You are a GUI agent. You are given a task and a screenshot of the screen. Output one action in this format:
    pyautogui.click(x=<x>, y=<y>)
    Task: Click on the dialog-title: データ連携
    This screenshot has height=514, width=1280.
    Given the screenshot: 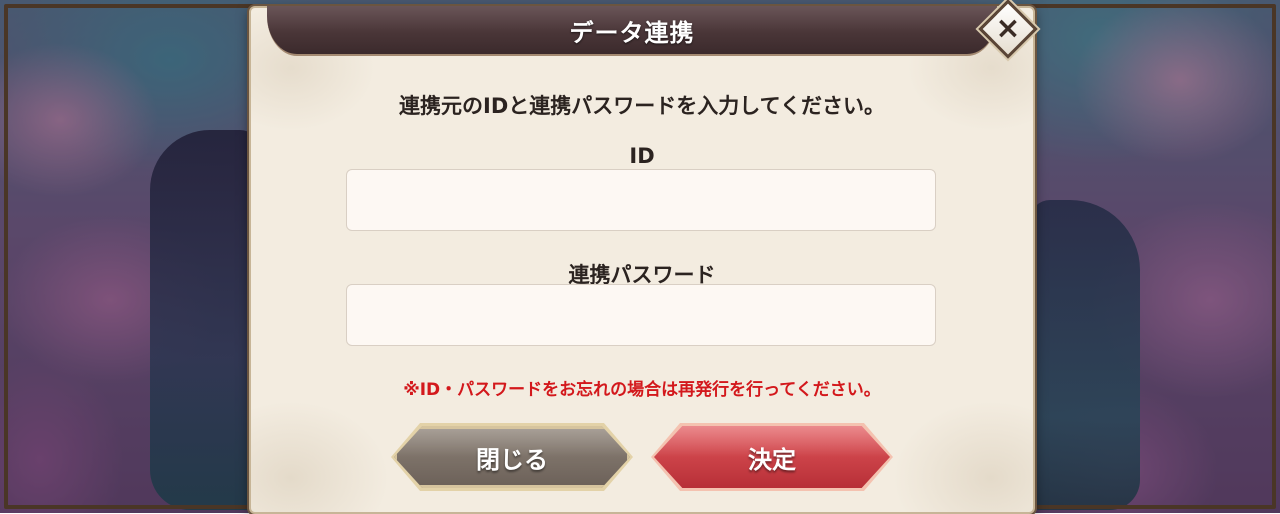 What is the action you would take?
    pyautogui.click(x=632, y=32)
    